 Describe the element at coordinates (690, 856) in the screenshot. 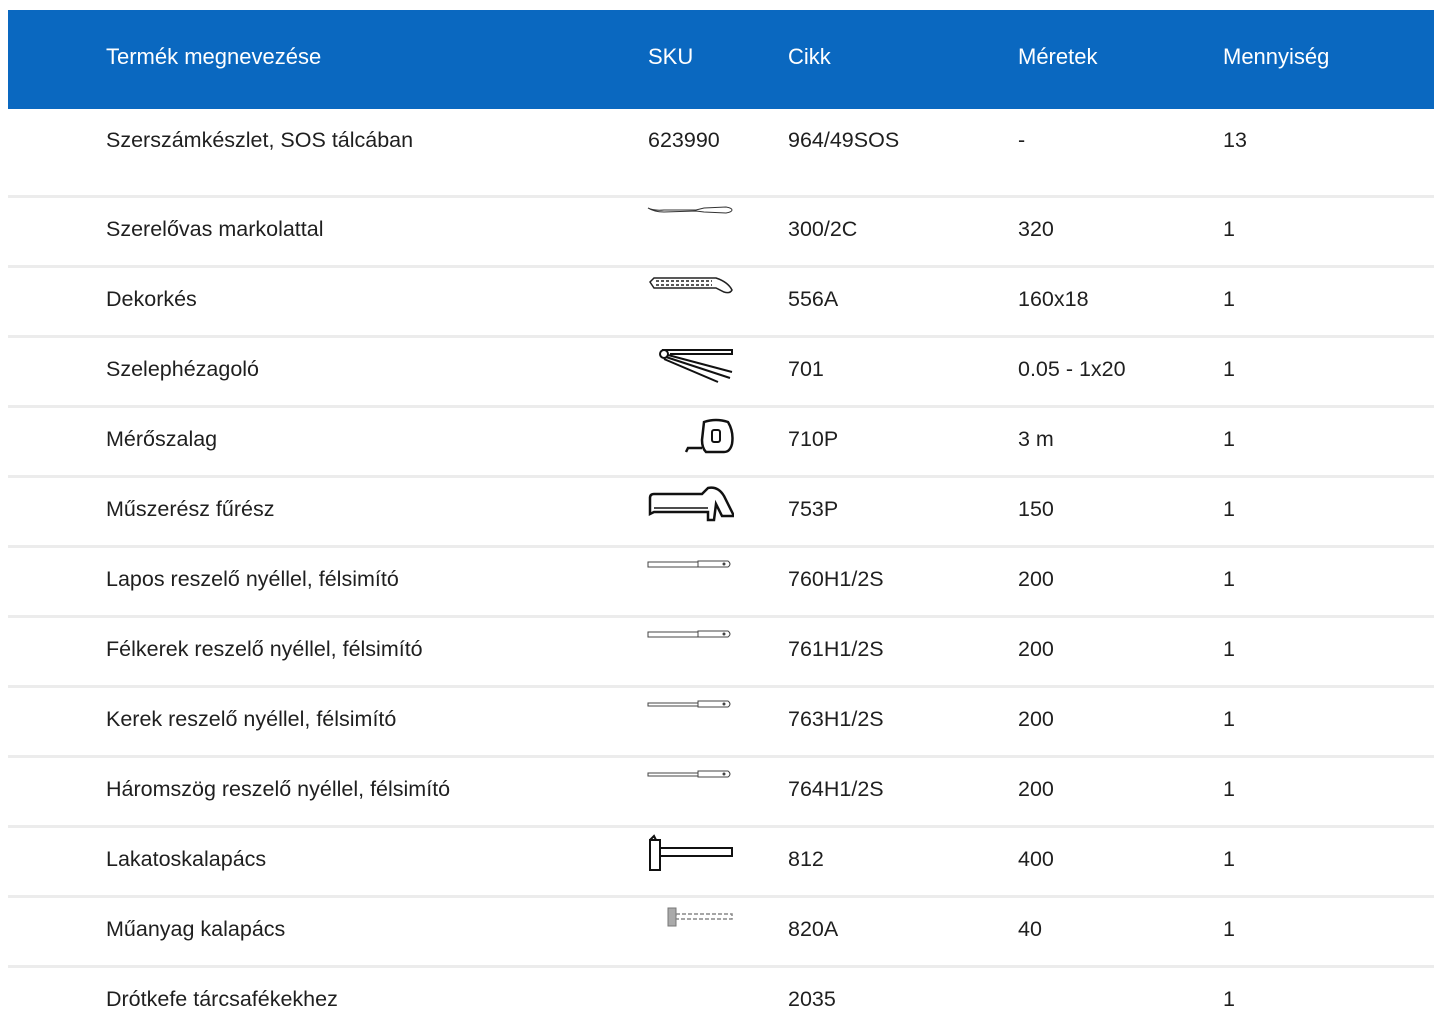

I see `hammer-icon` at that location.